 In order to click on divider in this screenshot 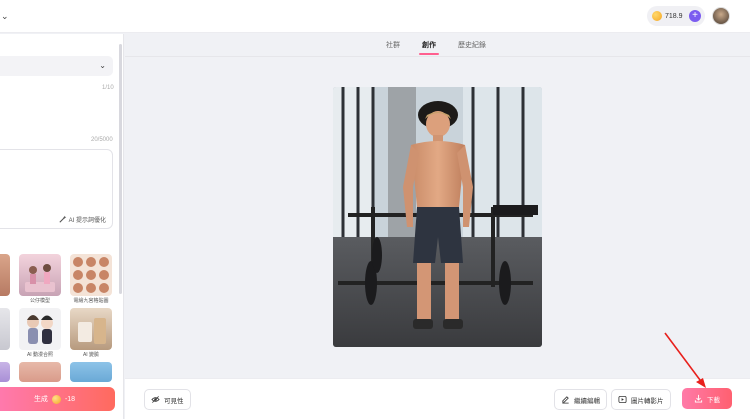, I will do `click(437, 56)`.